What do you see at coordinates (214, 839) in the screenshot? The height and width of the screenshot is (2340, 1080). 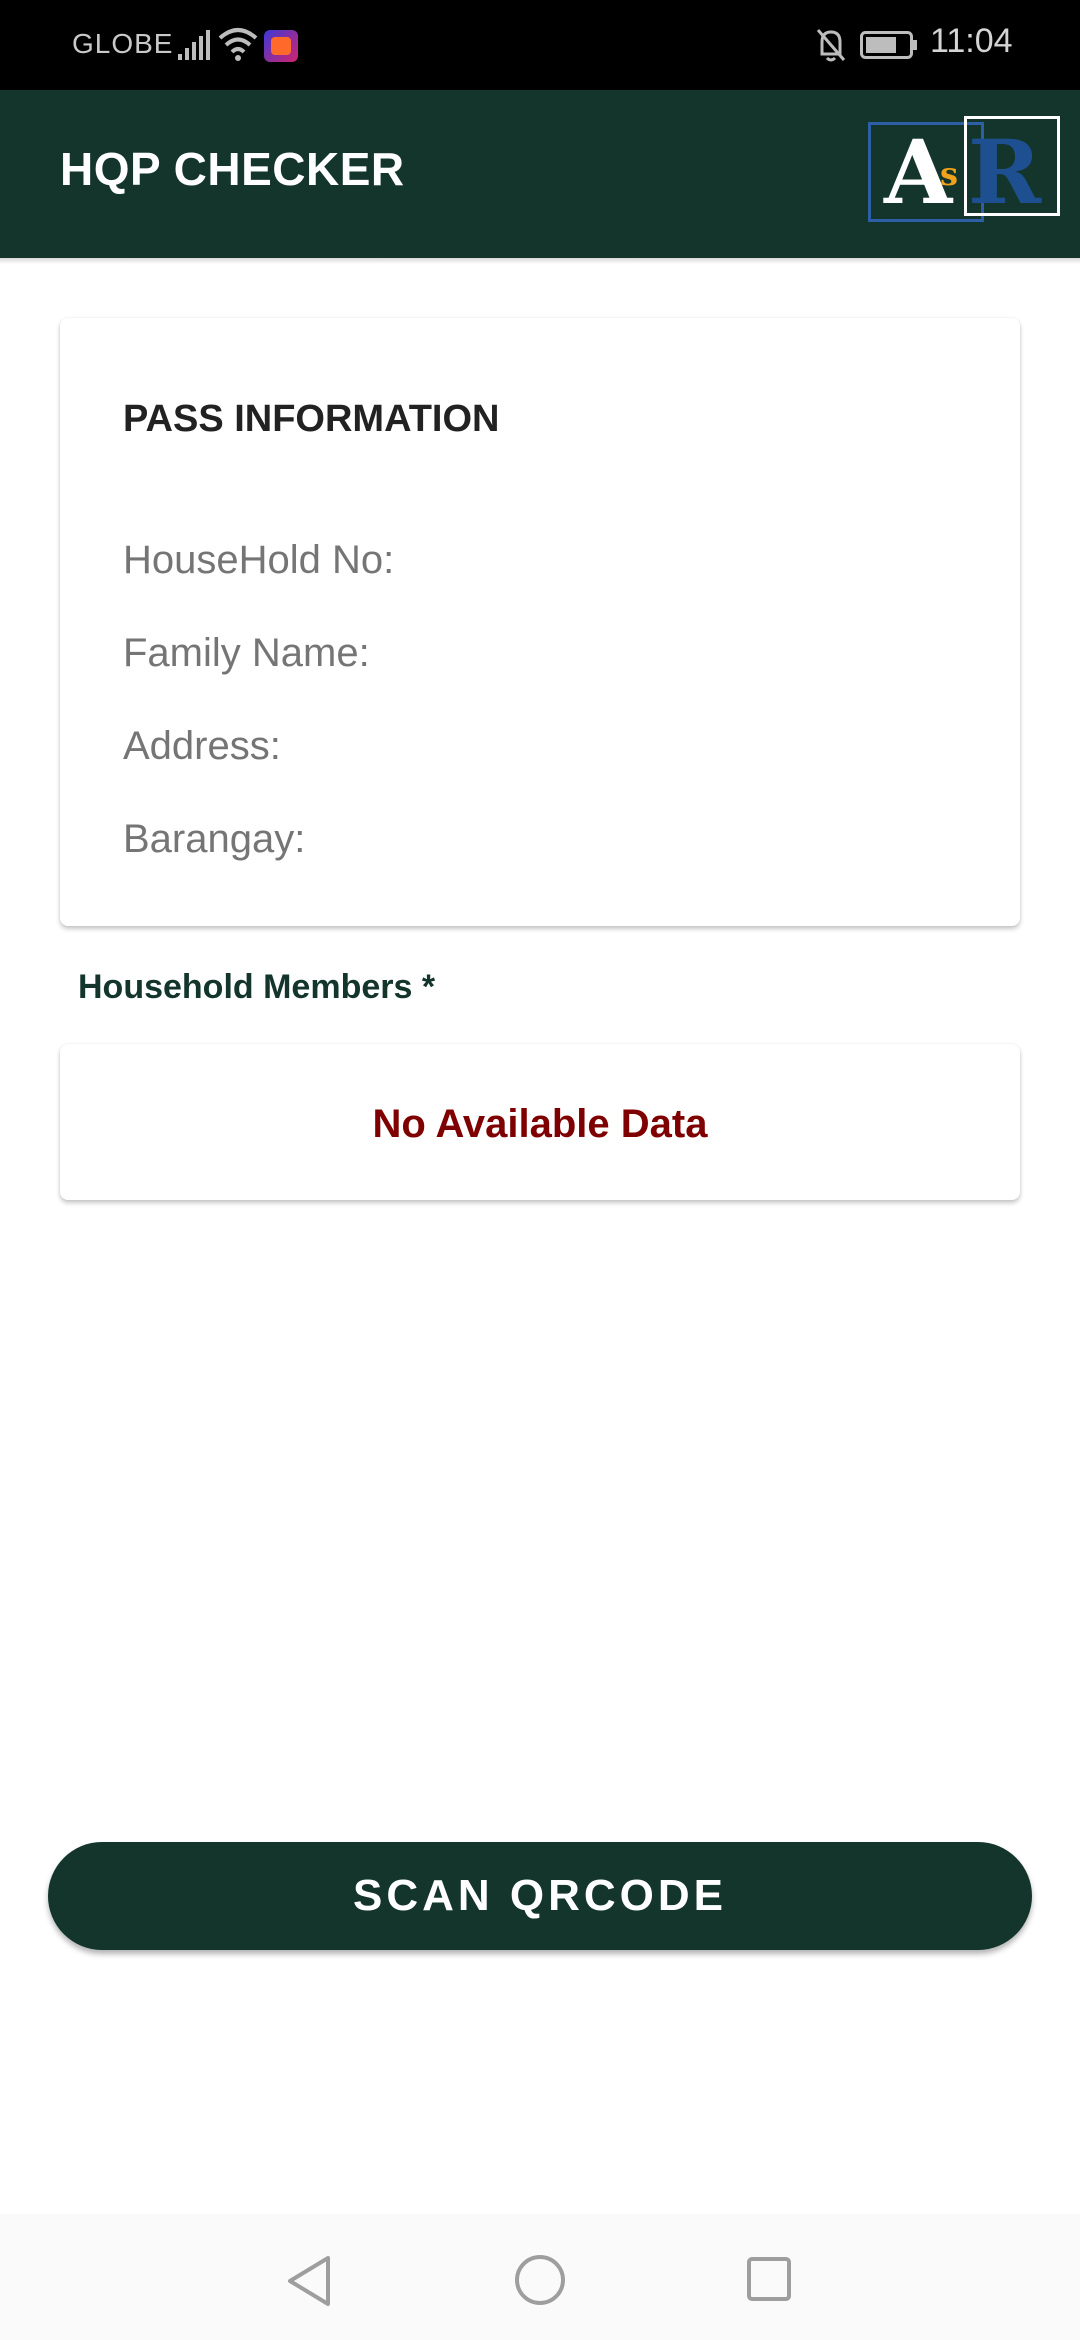 I see `barangay-label: Barangay:` at bounding box center [214, 839].